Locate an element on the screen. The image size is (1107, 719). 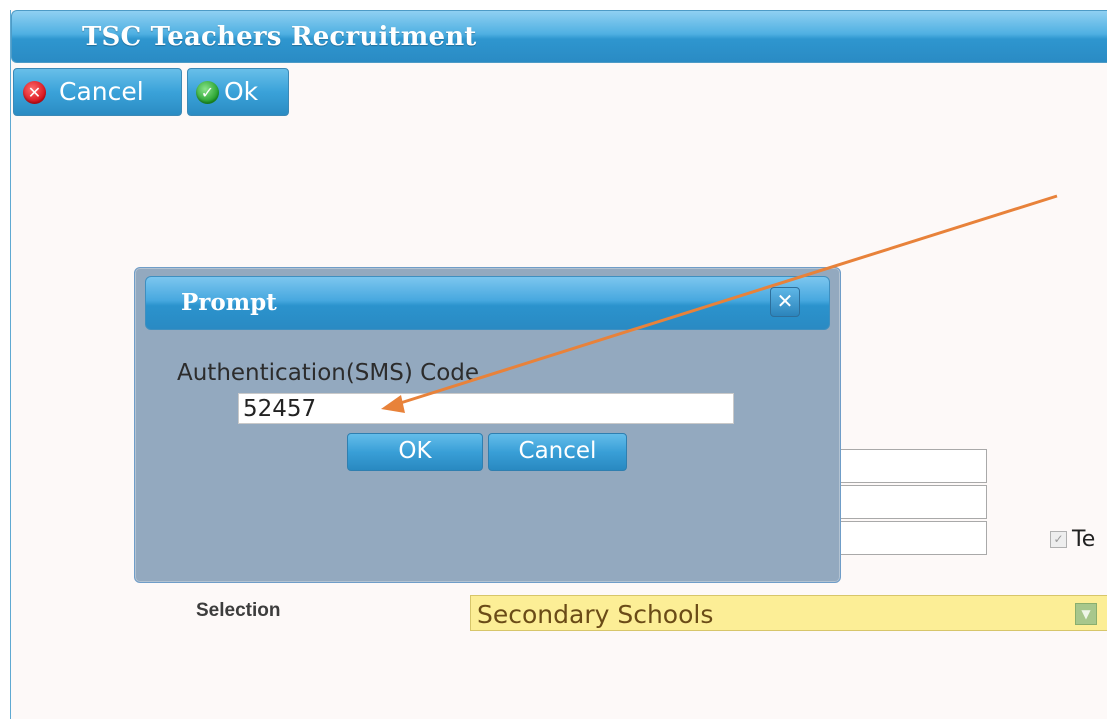
dialog-cancel-button: Cancel is located at coordinates (557, 452).